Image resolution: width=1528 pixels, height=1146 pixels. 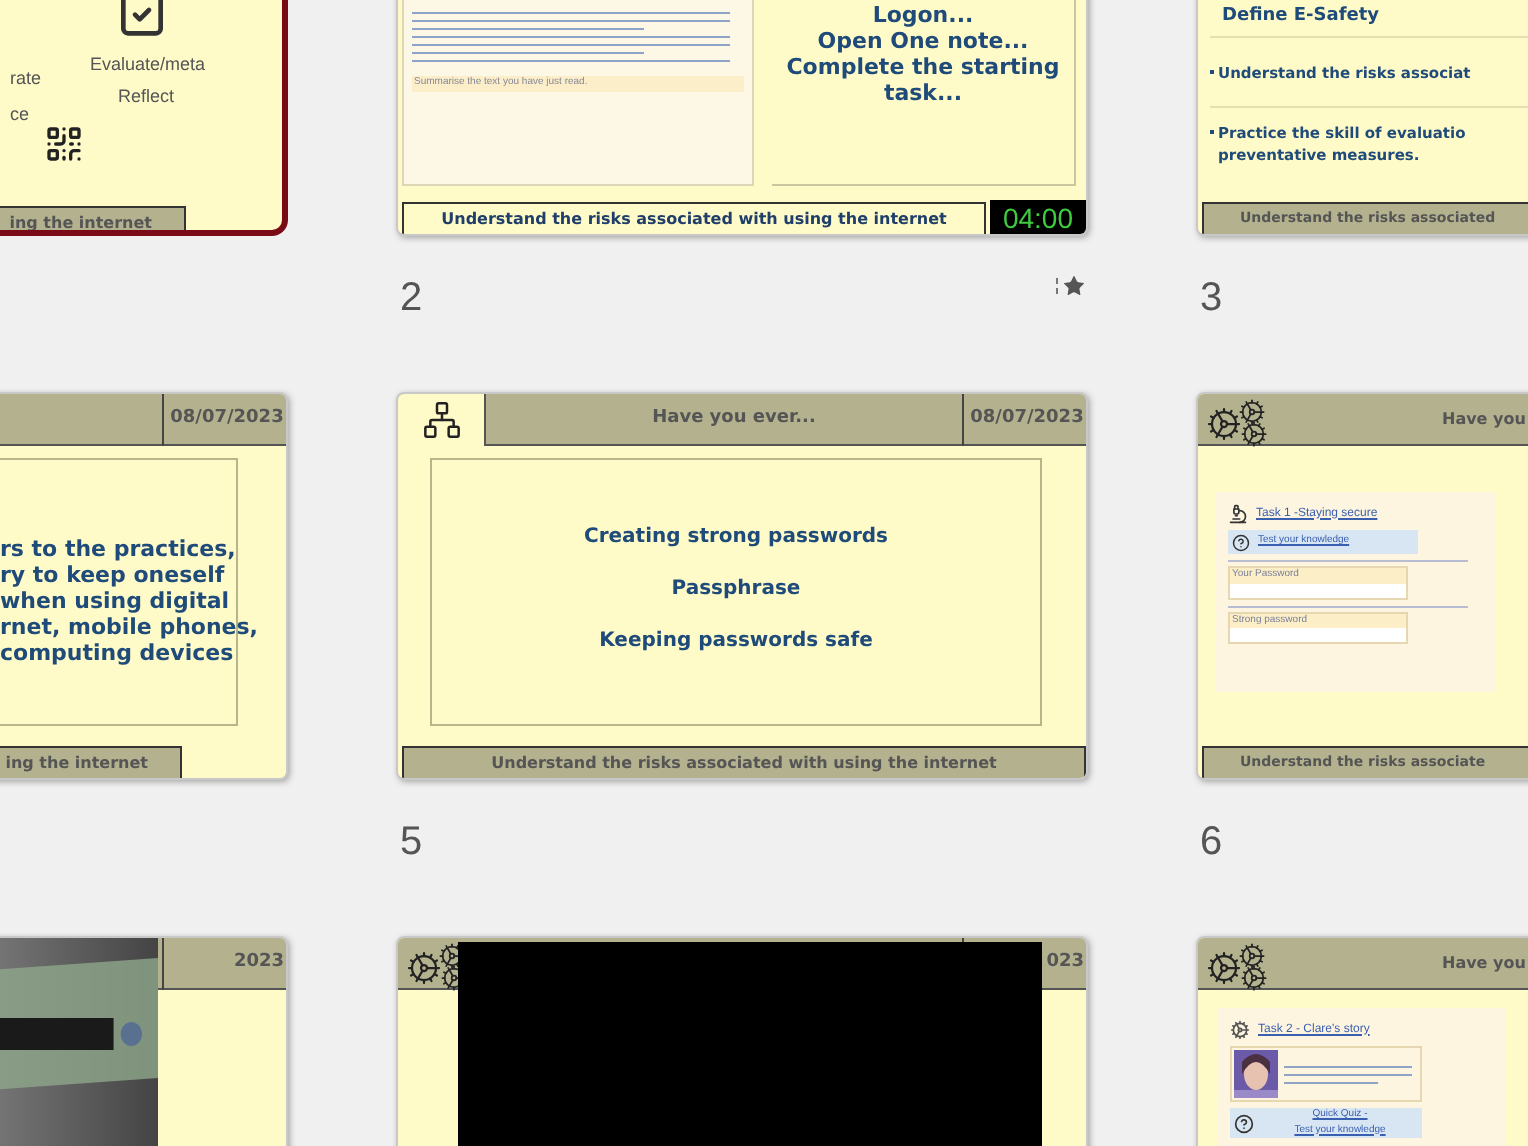 I want to click on definition-text: when using digital, so click(x=116, y=601).